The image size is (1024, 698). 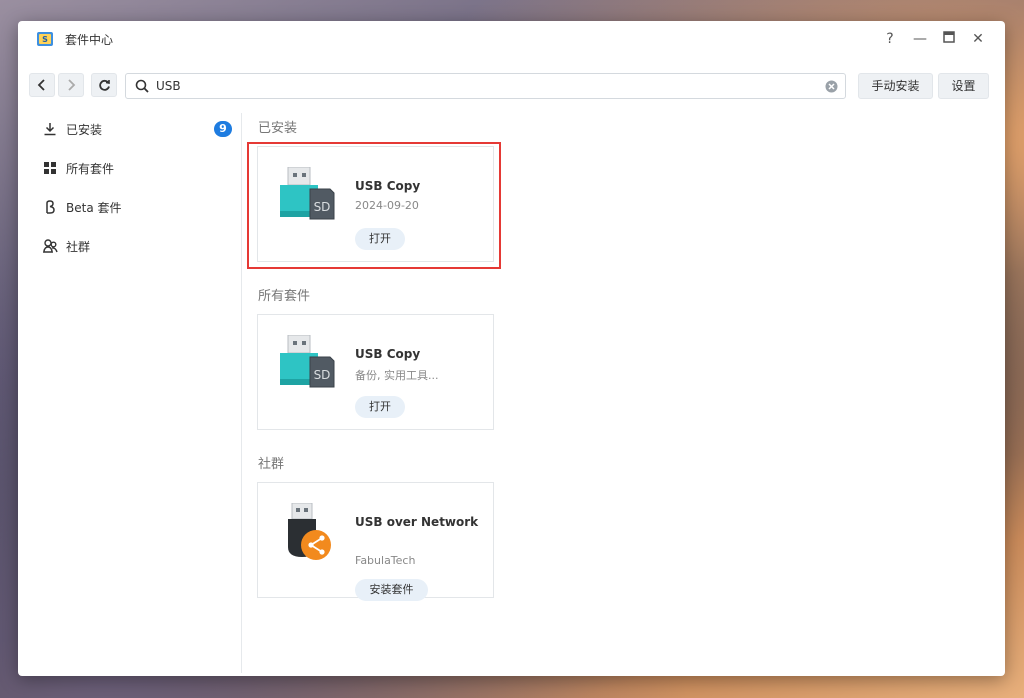 I want to click on beta-icon, so click(x=50, y=207).